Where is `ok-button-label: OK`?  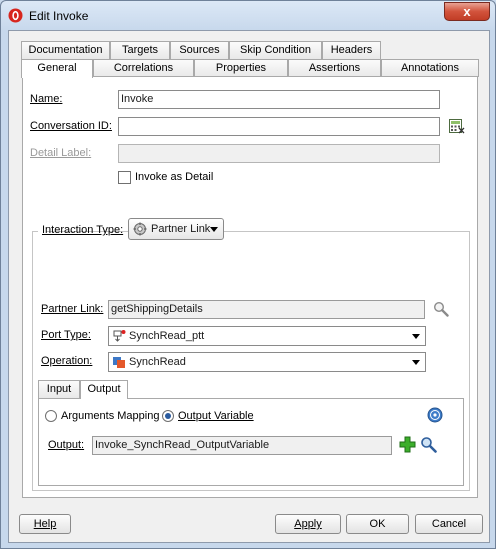
ok-button-label: OK is located at coordinates (377, 524).